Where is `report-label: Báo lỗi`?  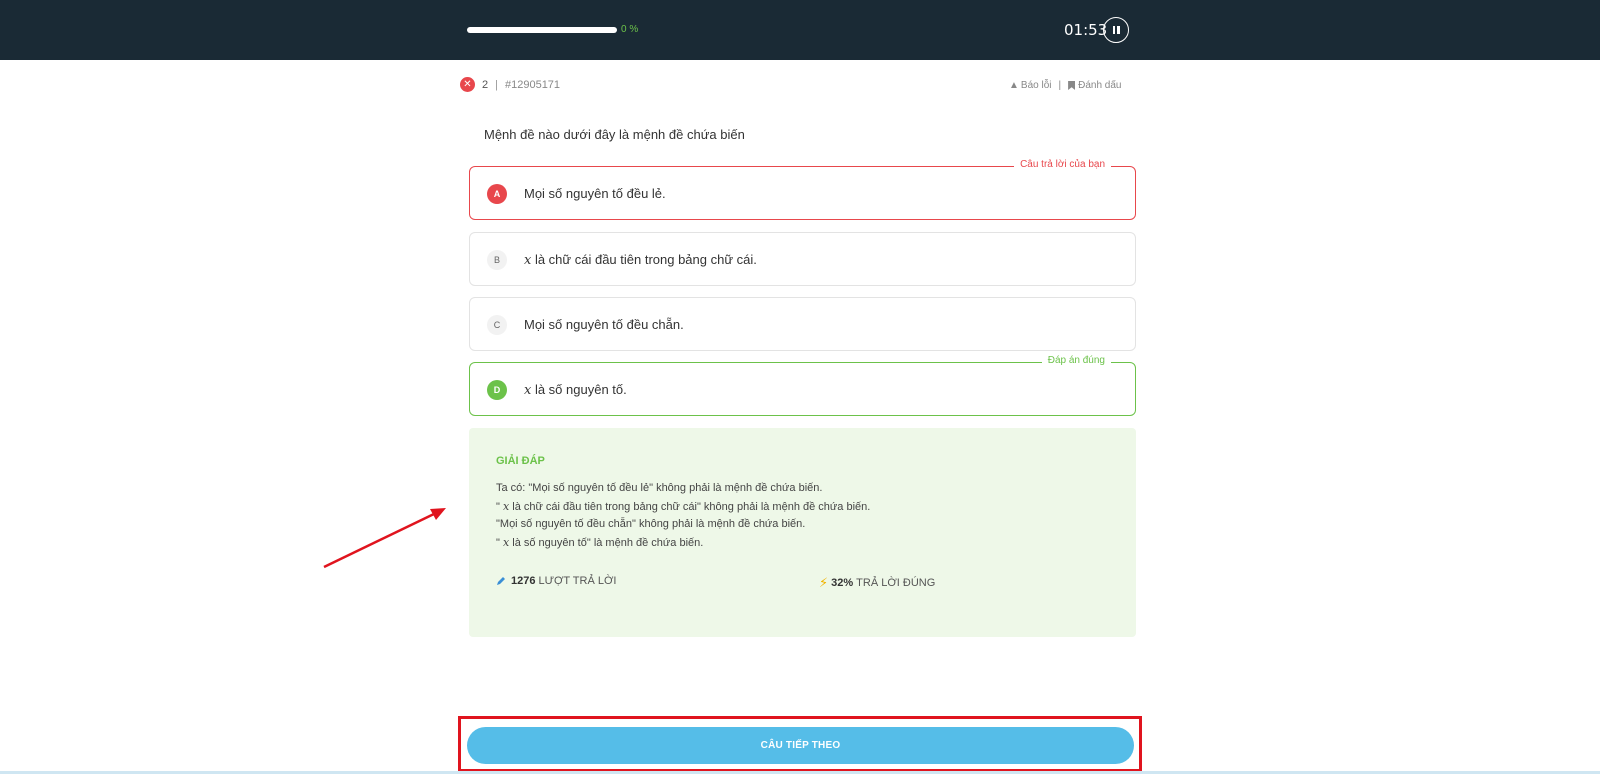 report-label: Báo lỗi is located at coordinates (1036, 85).